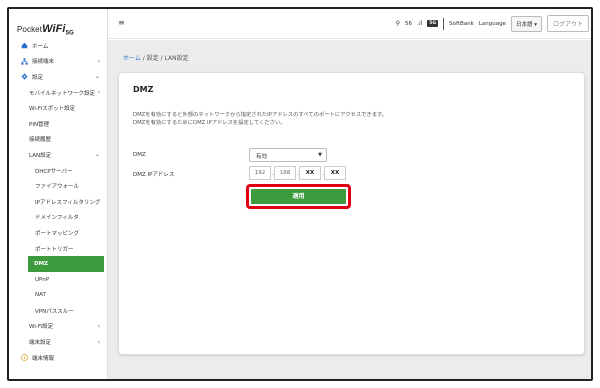 The width and height of the screenshot is (600, 388). I want to click on sidebar-item-label: 端末設定, so click(40, 343).